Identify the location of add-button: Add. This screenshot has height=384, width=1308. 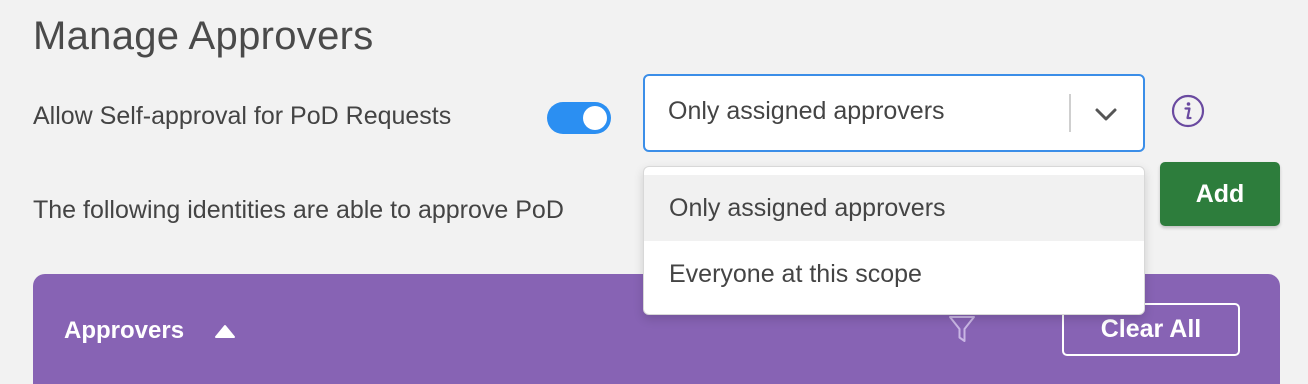
(1220, 194).